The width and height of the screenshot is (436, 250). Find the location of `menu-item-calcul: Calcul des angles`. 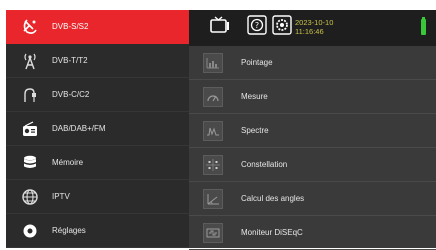

menu-item-calcul: Calcul des angles is located at coordinates (312, 199).